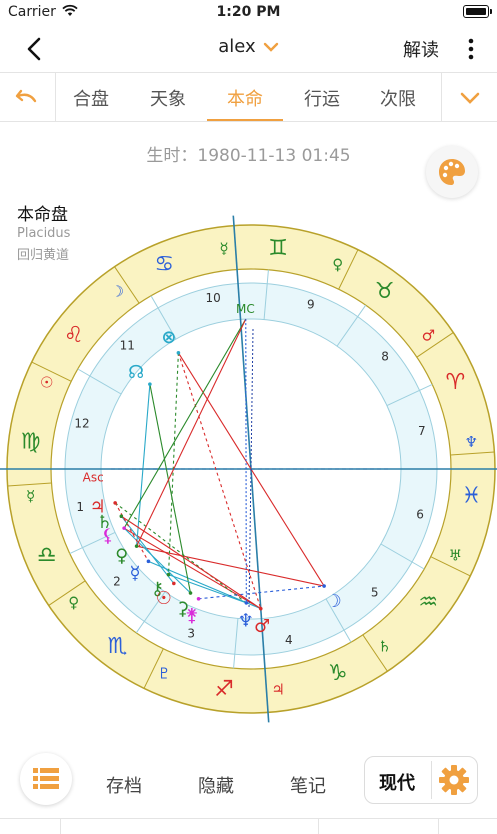  What do you see at coordinates (311, 305) in the screenshot?
I see `house-number: 9` at bounding box center [311, 305].